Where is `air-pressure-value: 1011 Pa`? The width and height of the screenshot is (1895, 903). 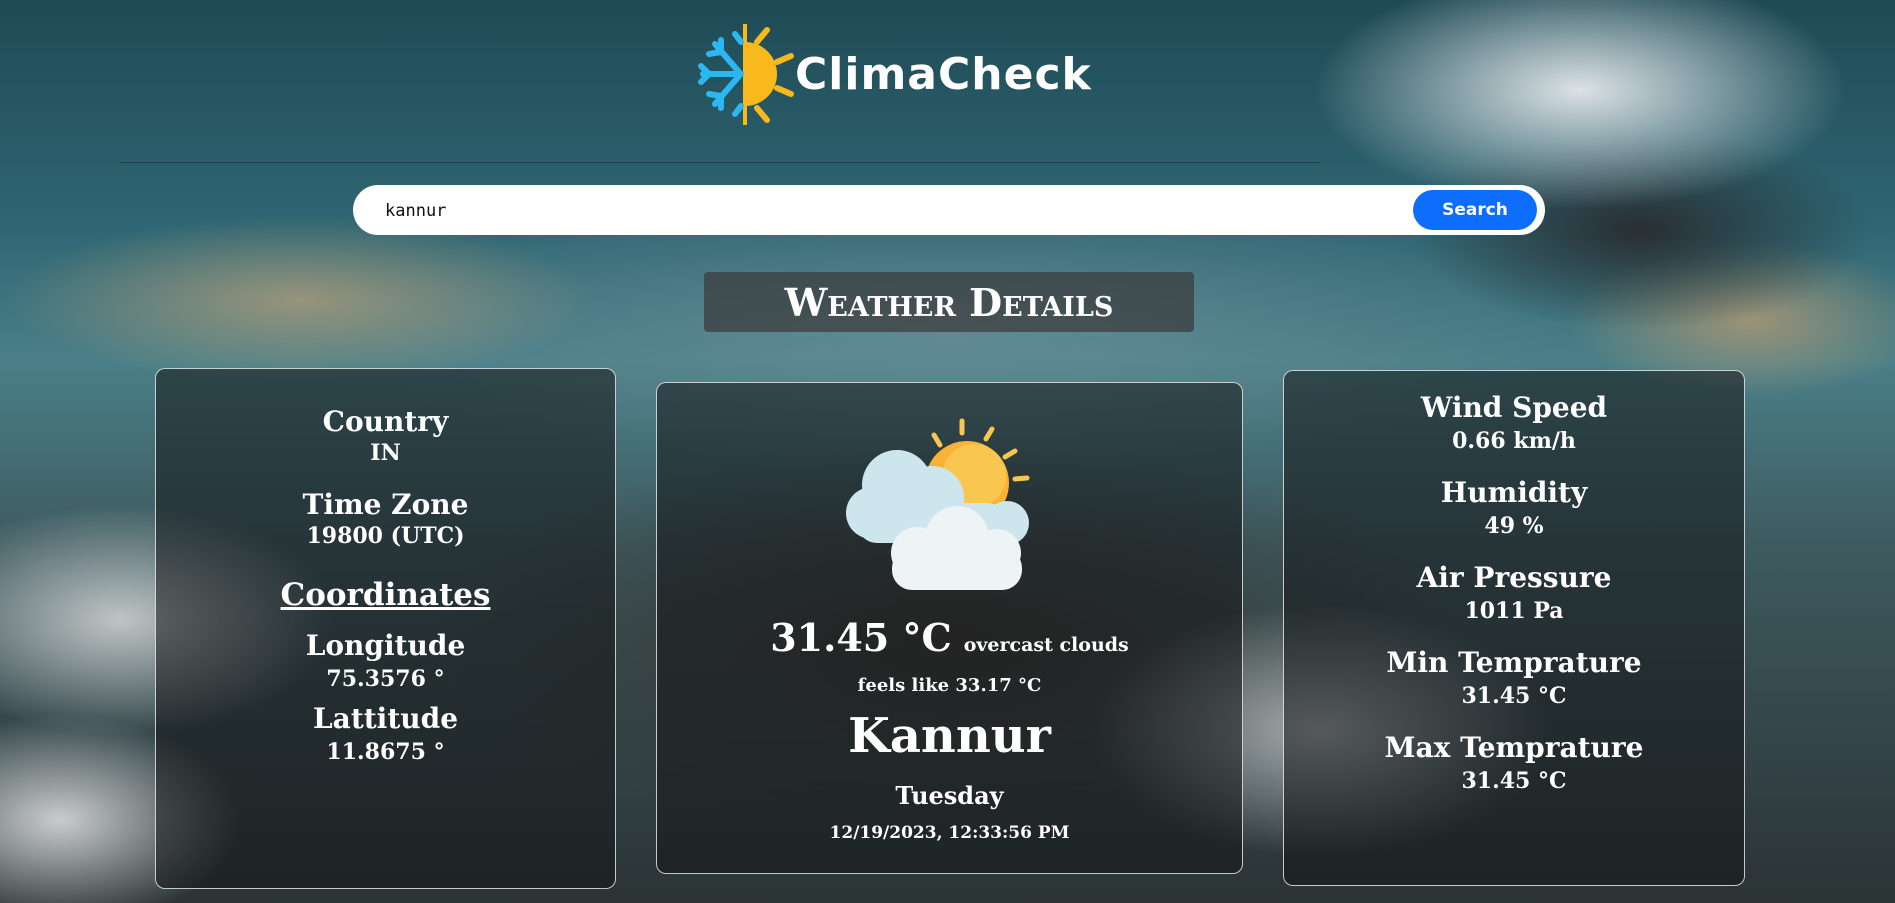
air-pressure-value: 1011 Pa is located at coordinates (1514, 611).